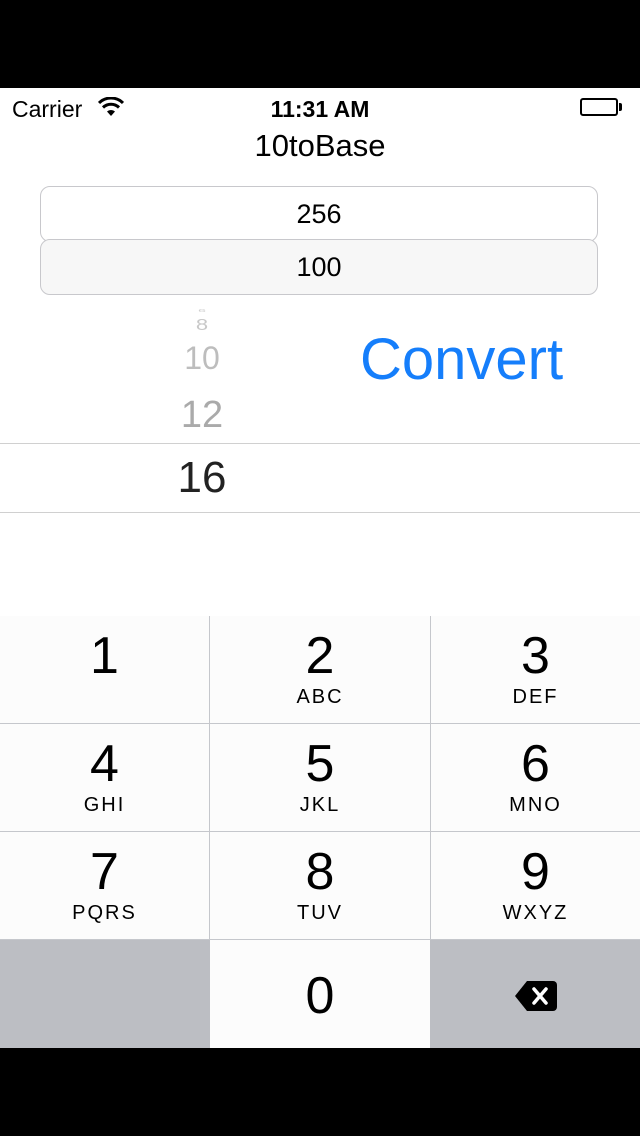 The image size is (640, 1136). I want to click on status-time: 11:31 AM, so click(320, 109).